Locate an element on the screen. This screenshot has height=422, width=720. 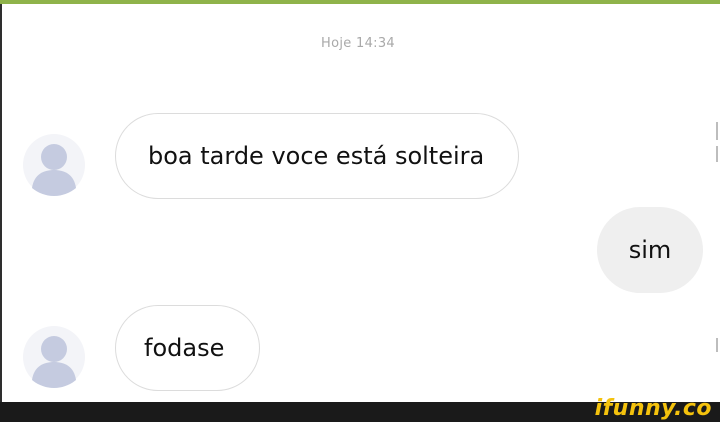
message-text: fodase is located at coordinates (184, 348).